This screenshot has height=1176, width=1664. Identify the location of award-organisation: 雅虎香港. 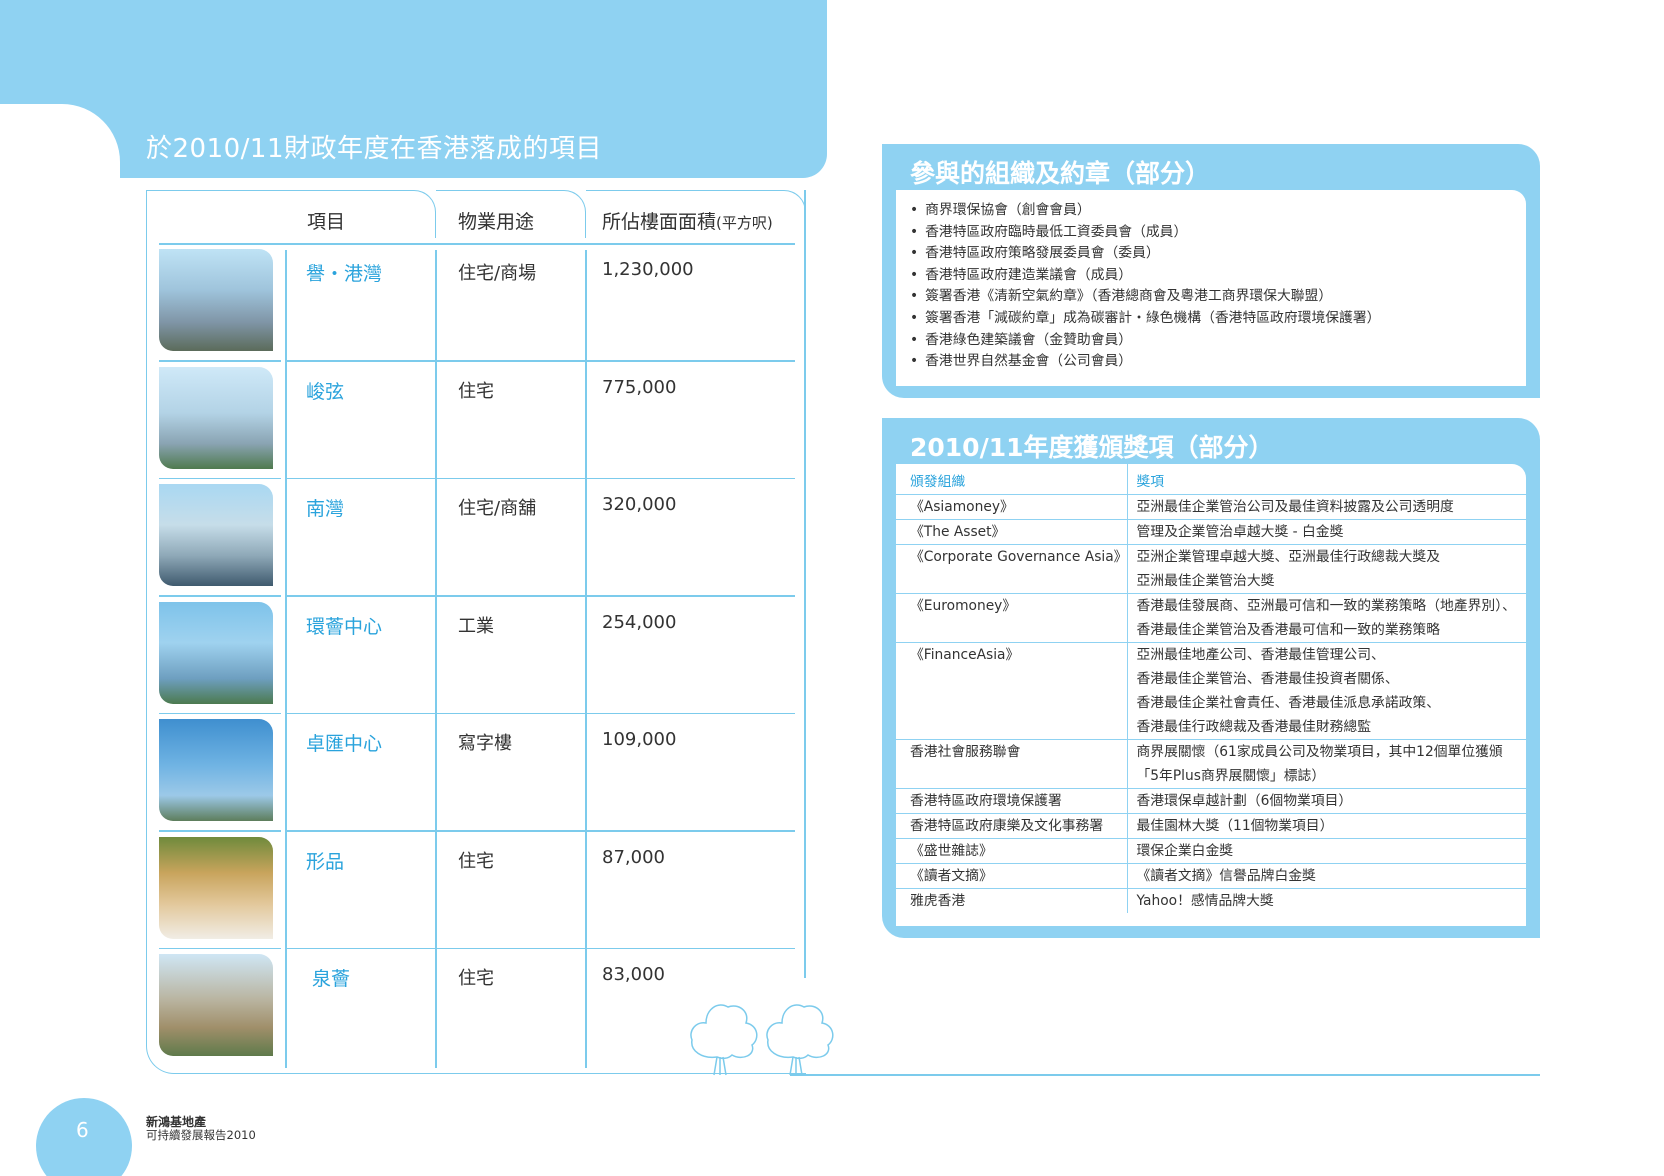
(1012, 900).